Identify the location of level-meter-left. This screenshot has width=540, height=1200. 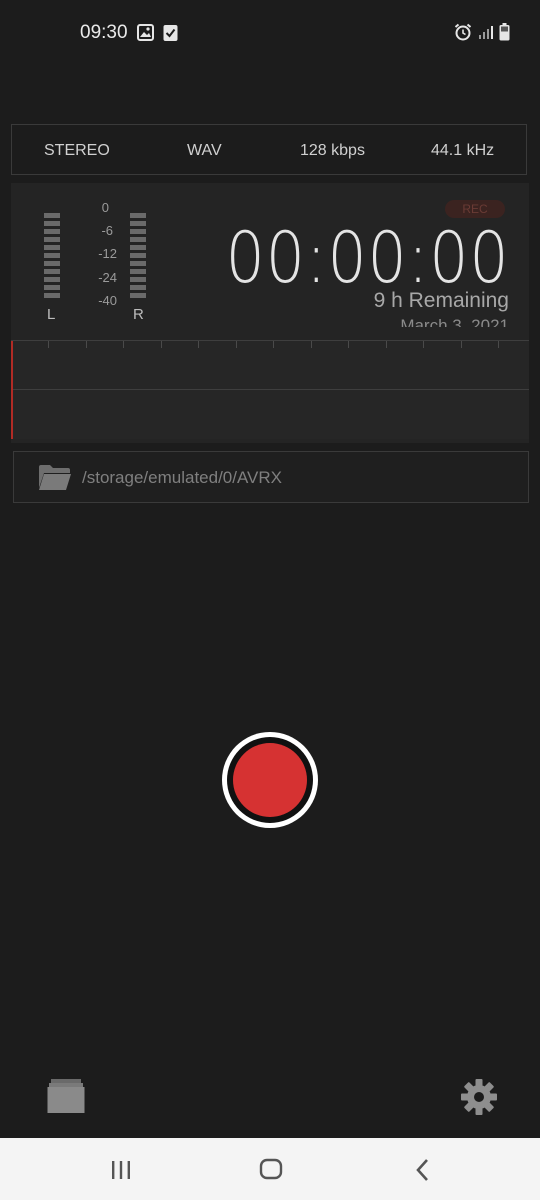
(52, 257).